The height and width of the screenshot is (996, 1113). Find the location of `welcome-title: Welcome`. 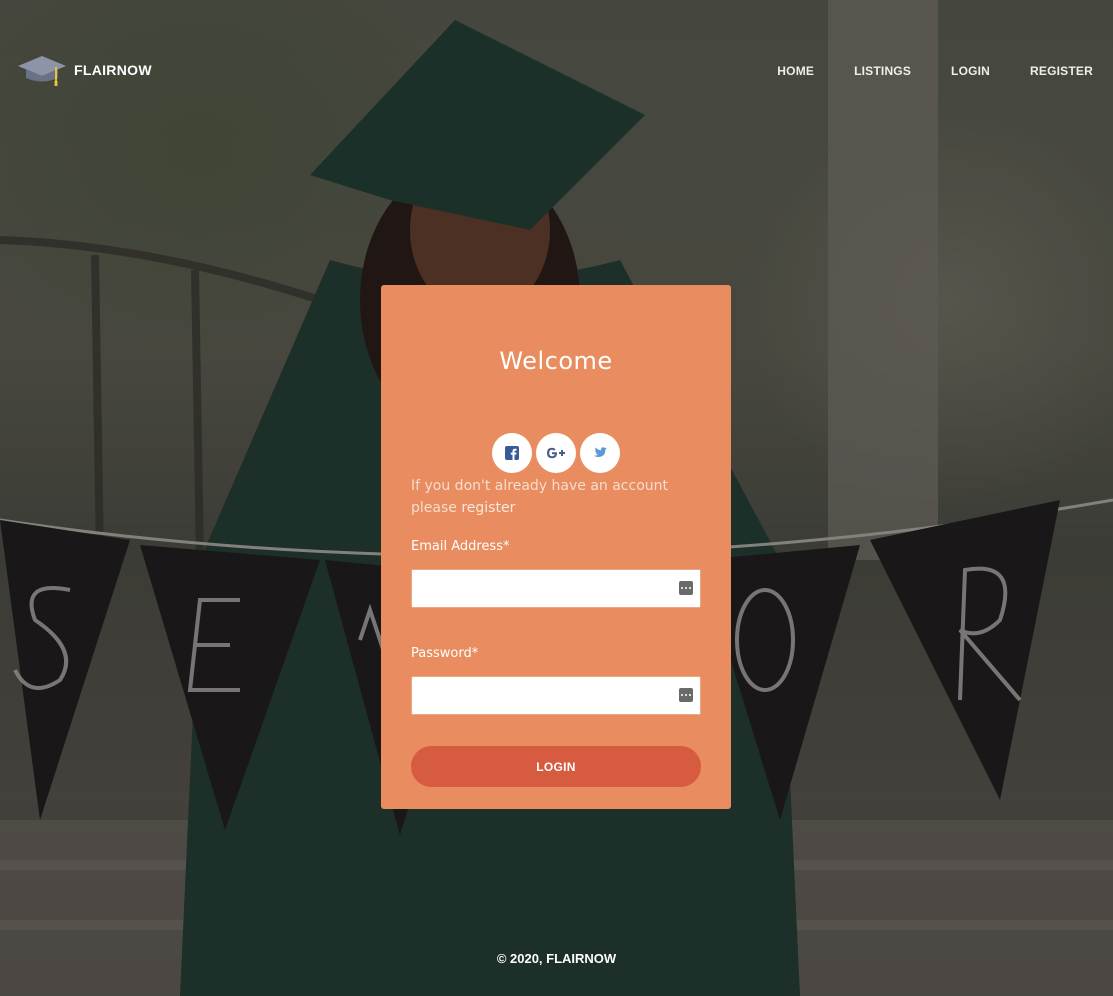

welcome-title: Welcome is located at coordinates (556, 361).